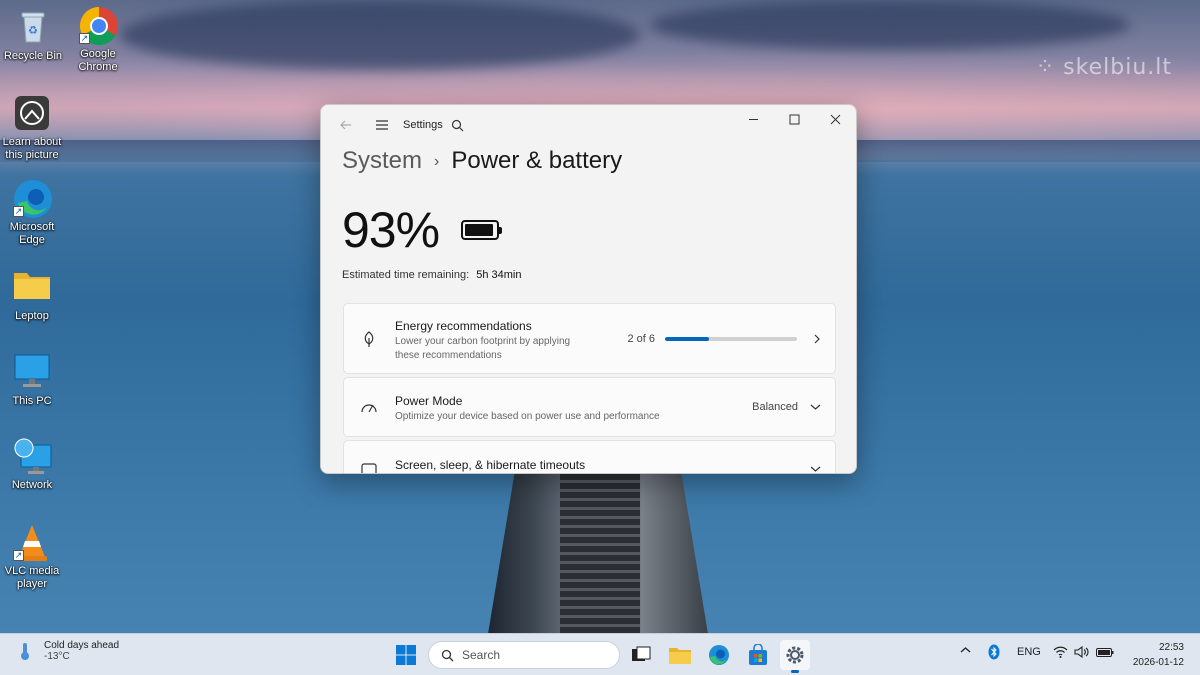 The height and width of the screenshot is (675, 1200). Describe the element at coordinates (753, 119) in the screenshot. I see `minimize-button` at that location.